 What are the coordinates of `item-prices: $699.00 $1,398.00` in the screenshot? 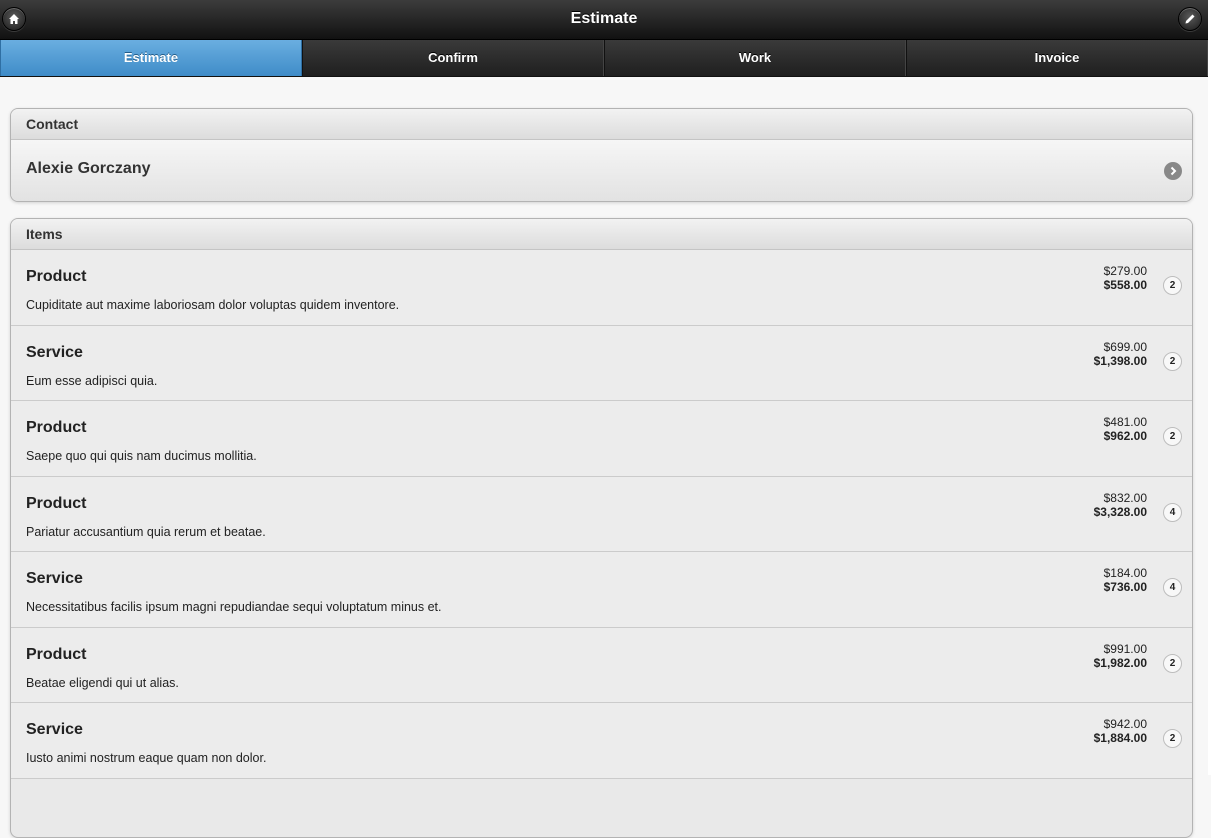 It's located at (1120, 354).